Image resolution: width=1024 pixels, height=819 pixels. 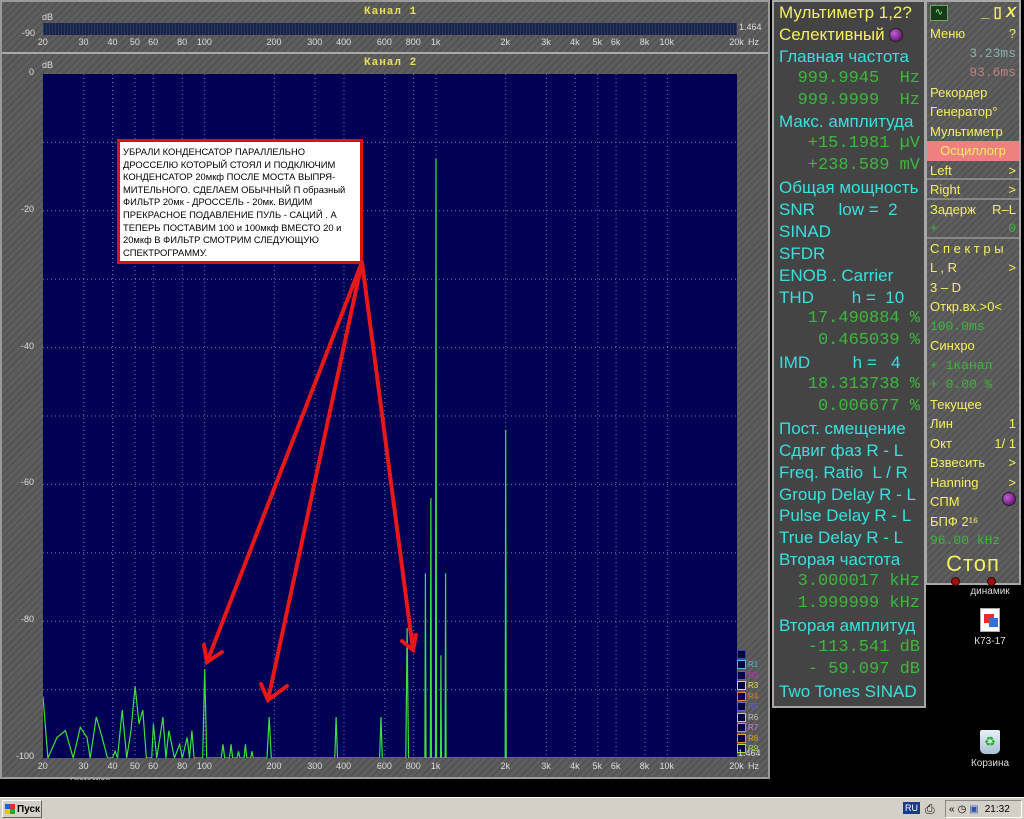 I want to click on desktop-icon-k73: К73-17, so click(x=989, y=627).